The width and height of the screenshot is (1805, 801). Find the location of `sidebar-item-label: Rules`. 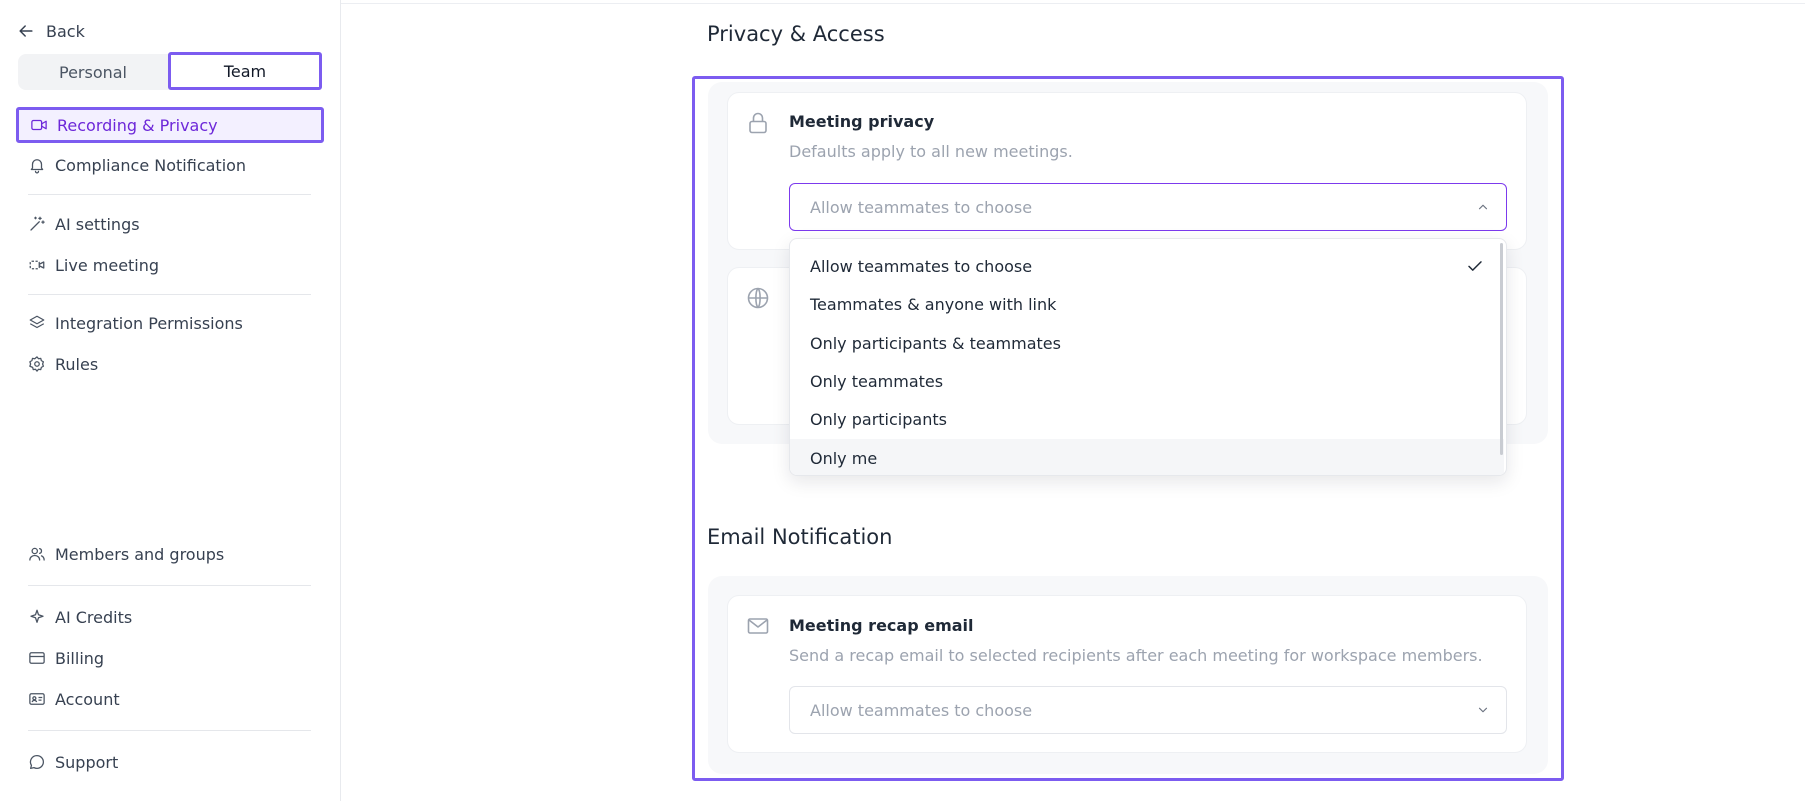

sidebar-item-label: Rules is located at coordinates (77, 364).